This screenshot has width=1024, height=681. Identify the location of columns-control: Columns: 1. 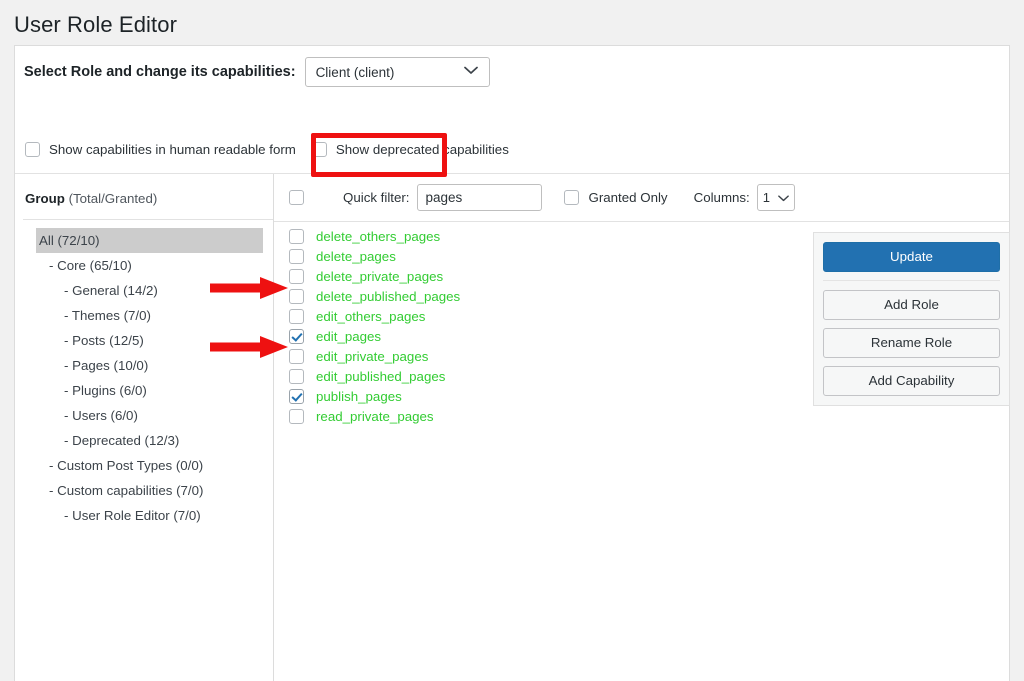
(744, 197).